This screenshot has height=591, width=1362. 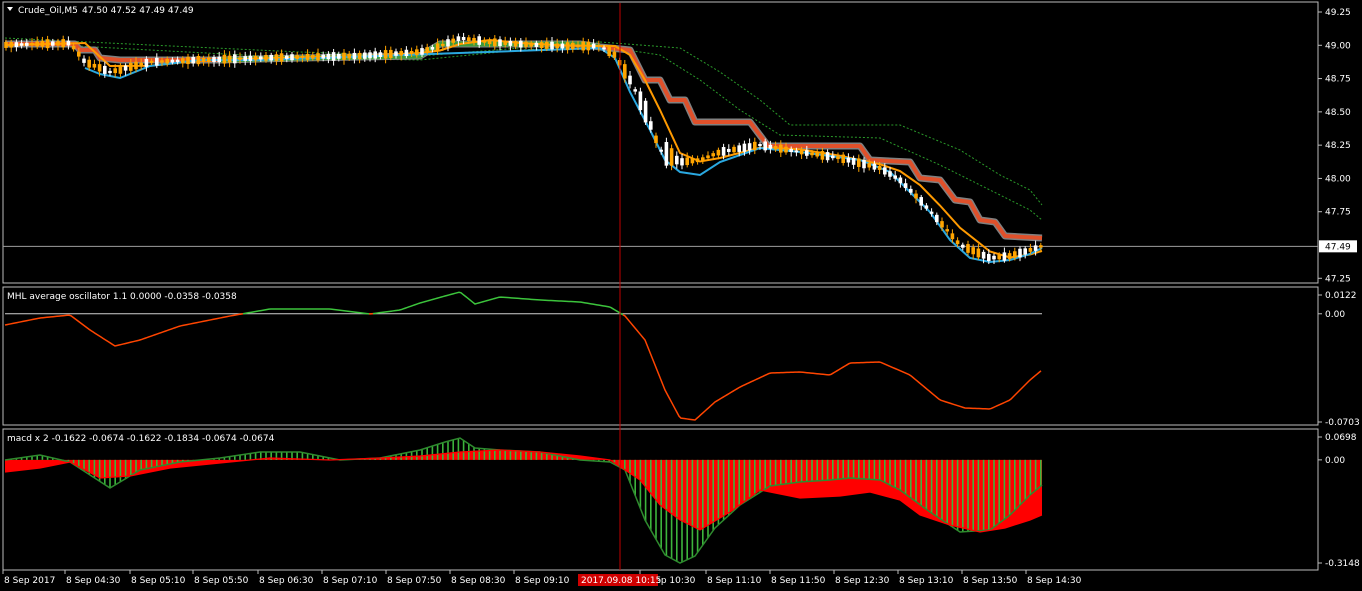 I want to click on osc-line-green, so click(x=306, y=311).